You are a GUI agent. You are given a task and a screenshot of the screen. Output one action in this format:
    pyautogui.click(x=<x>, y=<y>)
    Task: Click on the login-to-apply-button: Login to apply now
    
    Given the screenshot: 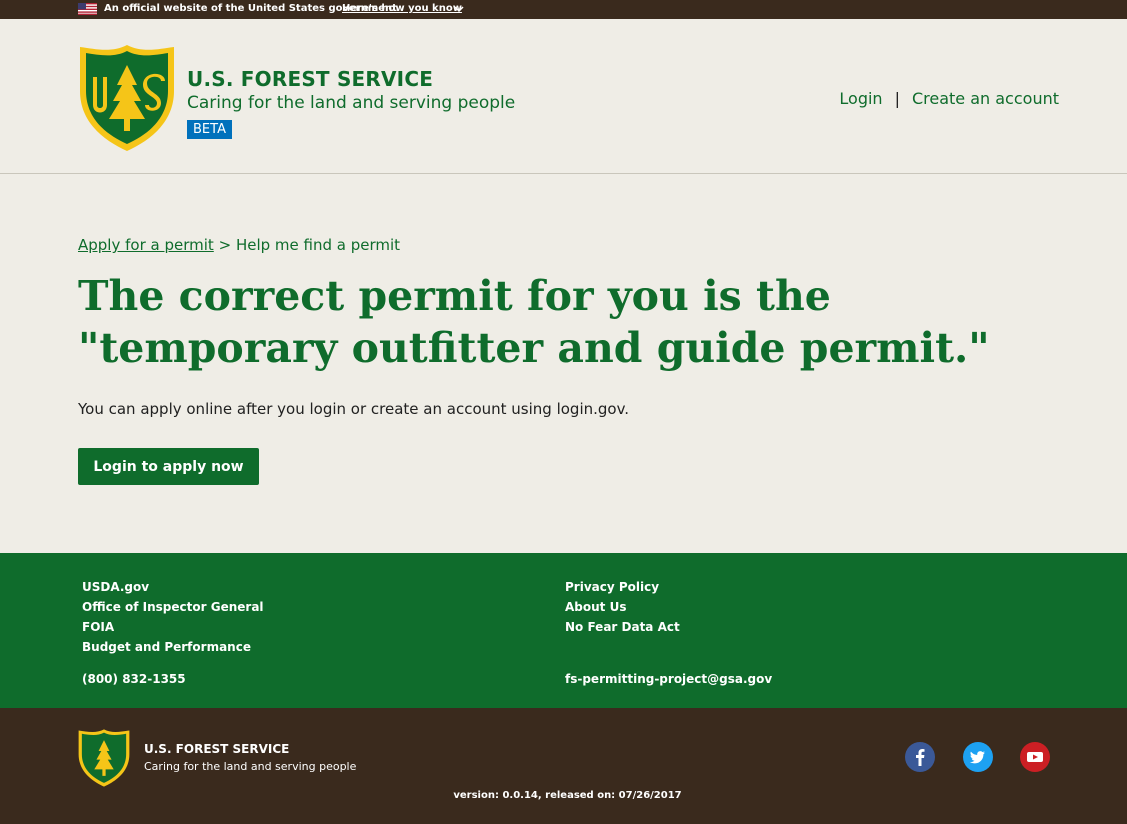 What is the action you would take?
    pyautogui.click(x=168, y=466)
    